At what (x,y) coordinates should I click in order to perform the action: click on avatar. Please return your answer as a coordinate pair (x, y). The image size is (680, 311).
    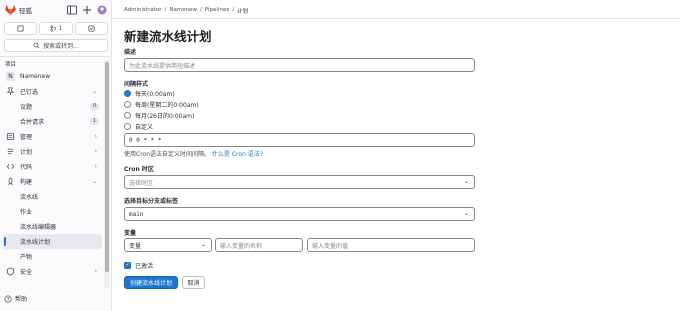
    Looking at the image, I should click on (102, 10).